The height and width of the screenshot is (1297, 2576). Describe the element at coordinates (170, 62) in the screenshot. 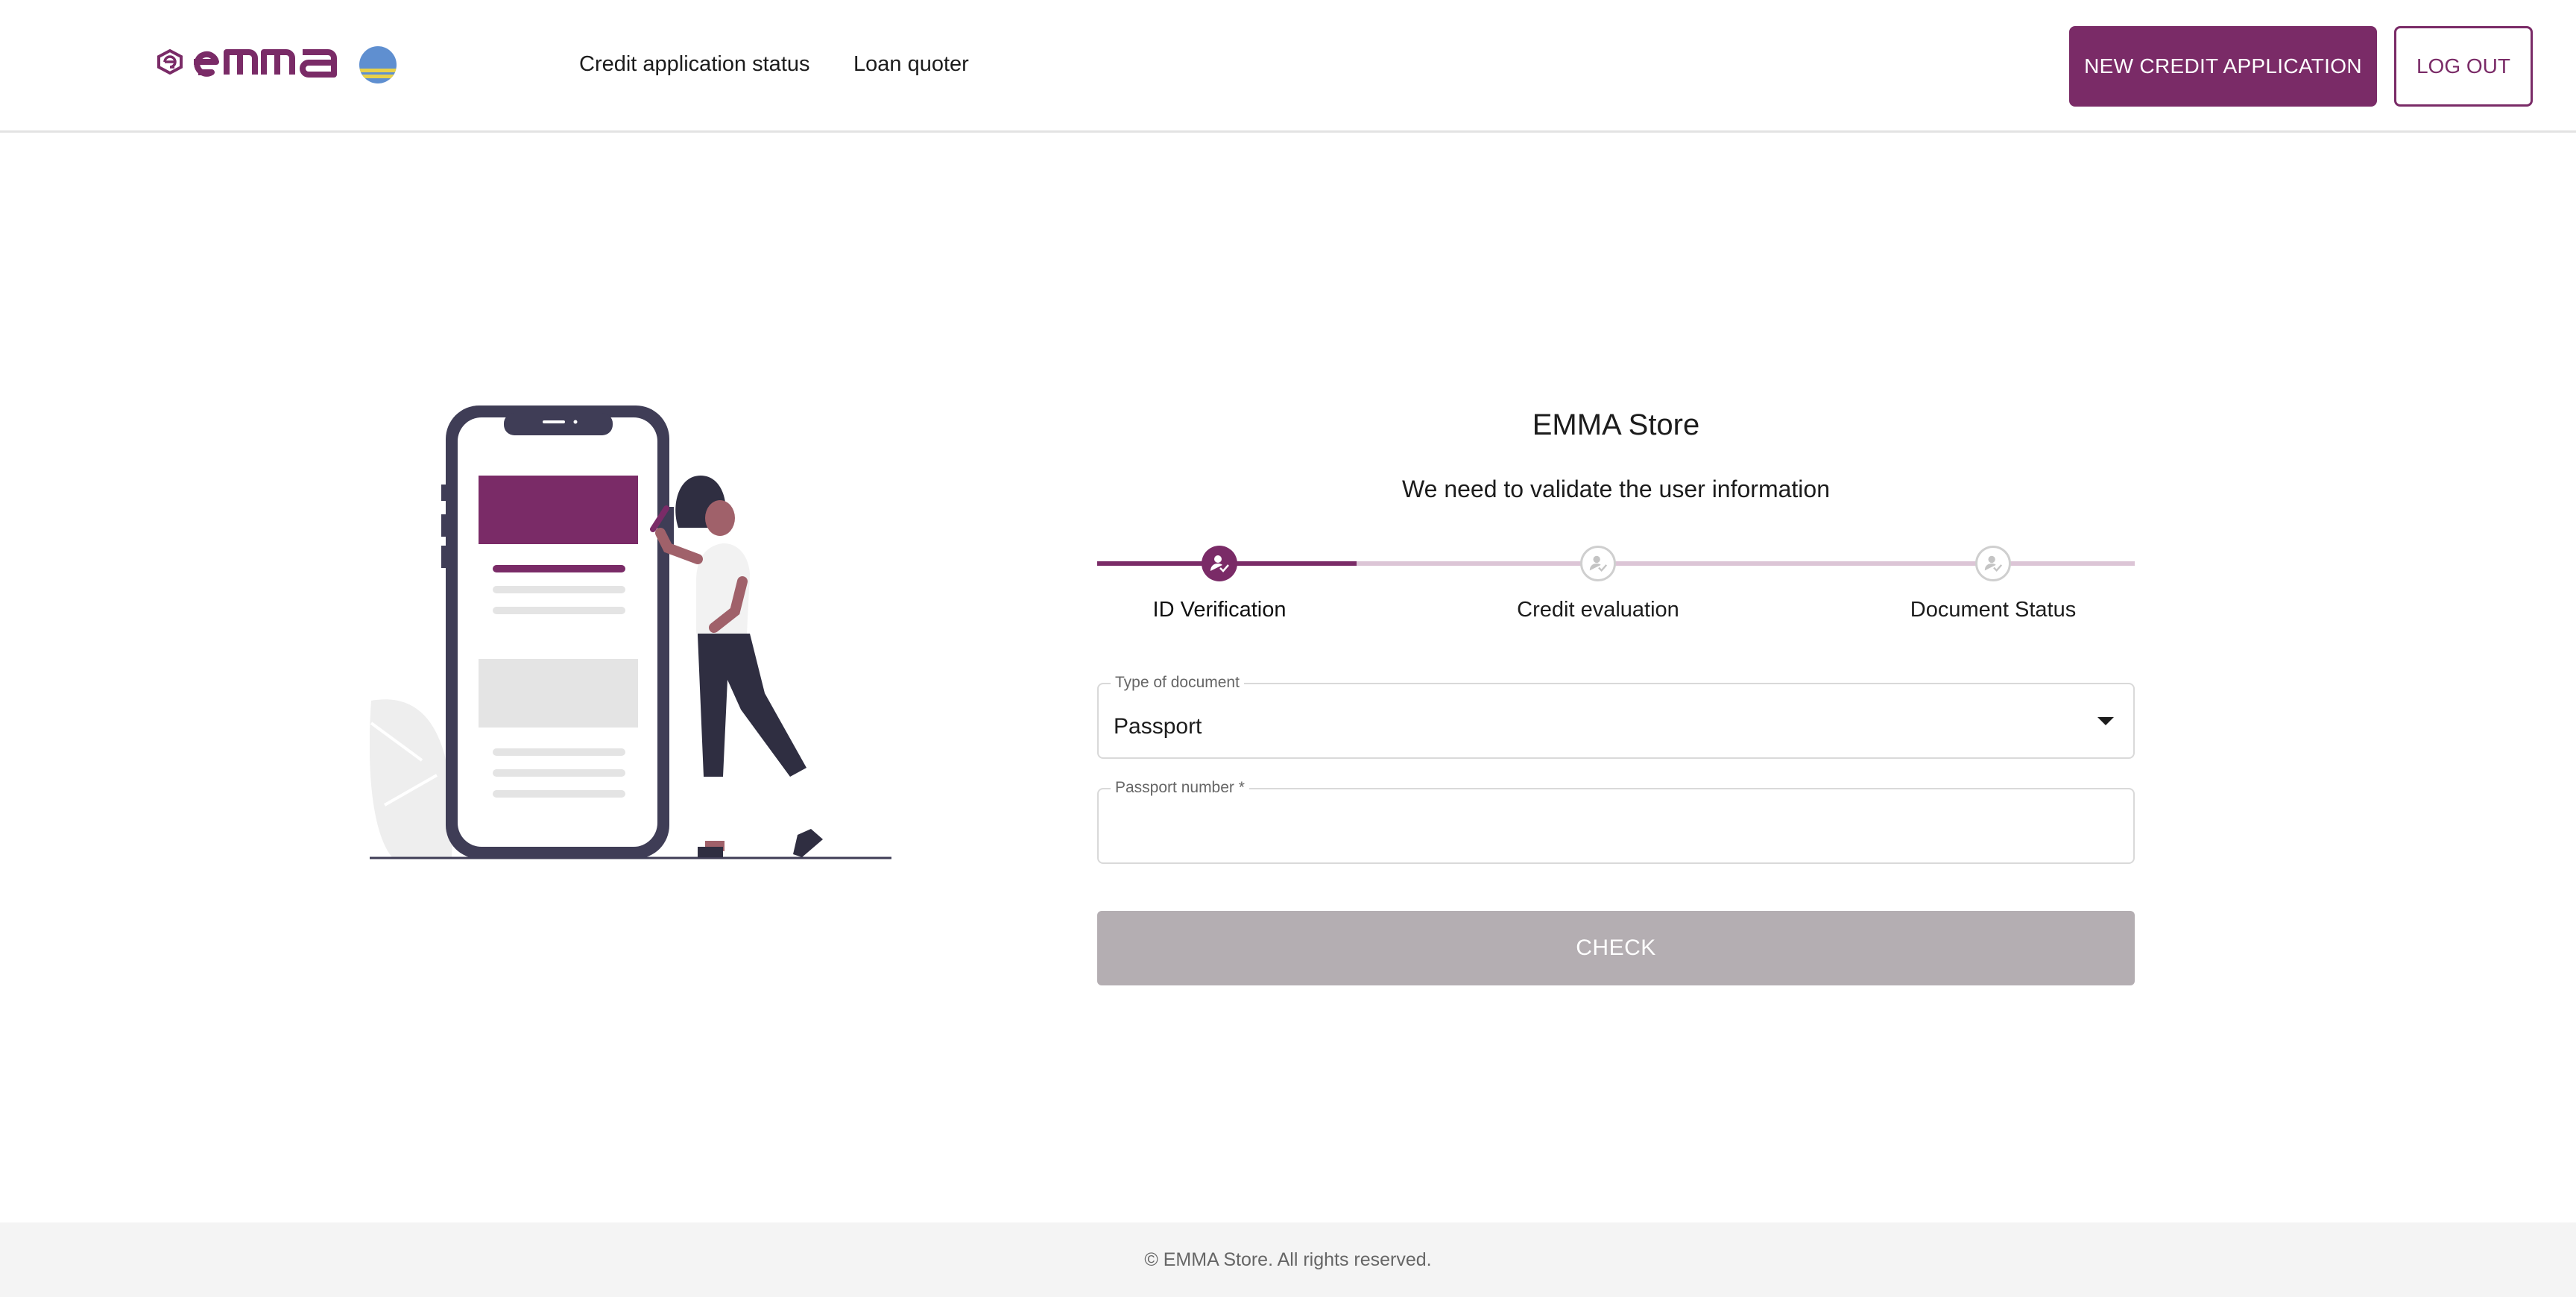

I see `emma-logo-icon` at that location.